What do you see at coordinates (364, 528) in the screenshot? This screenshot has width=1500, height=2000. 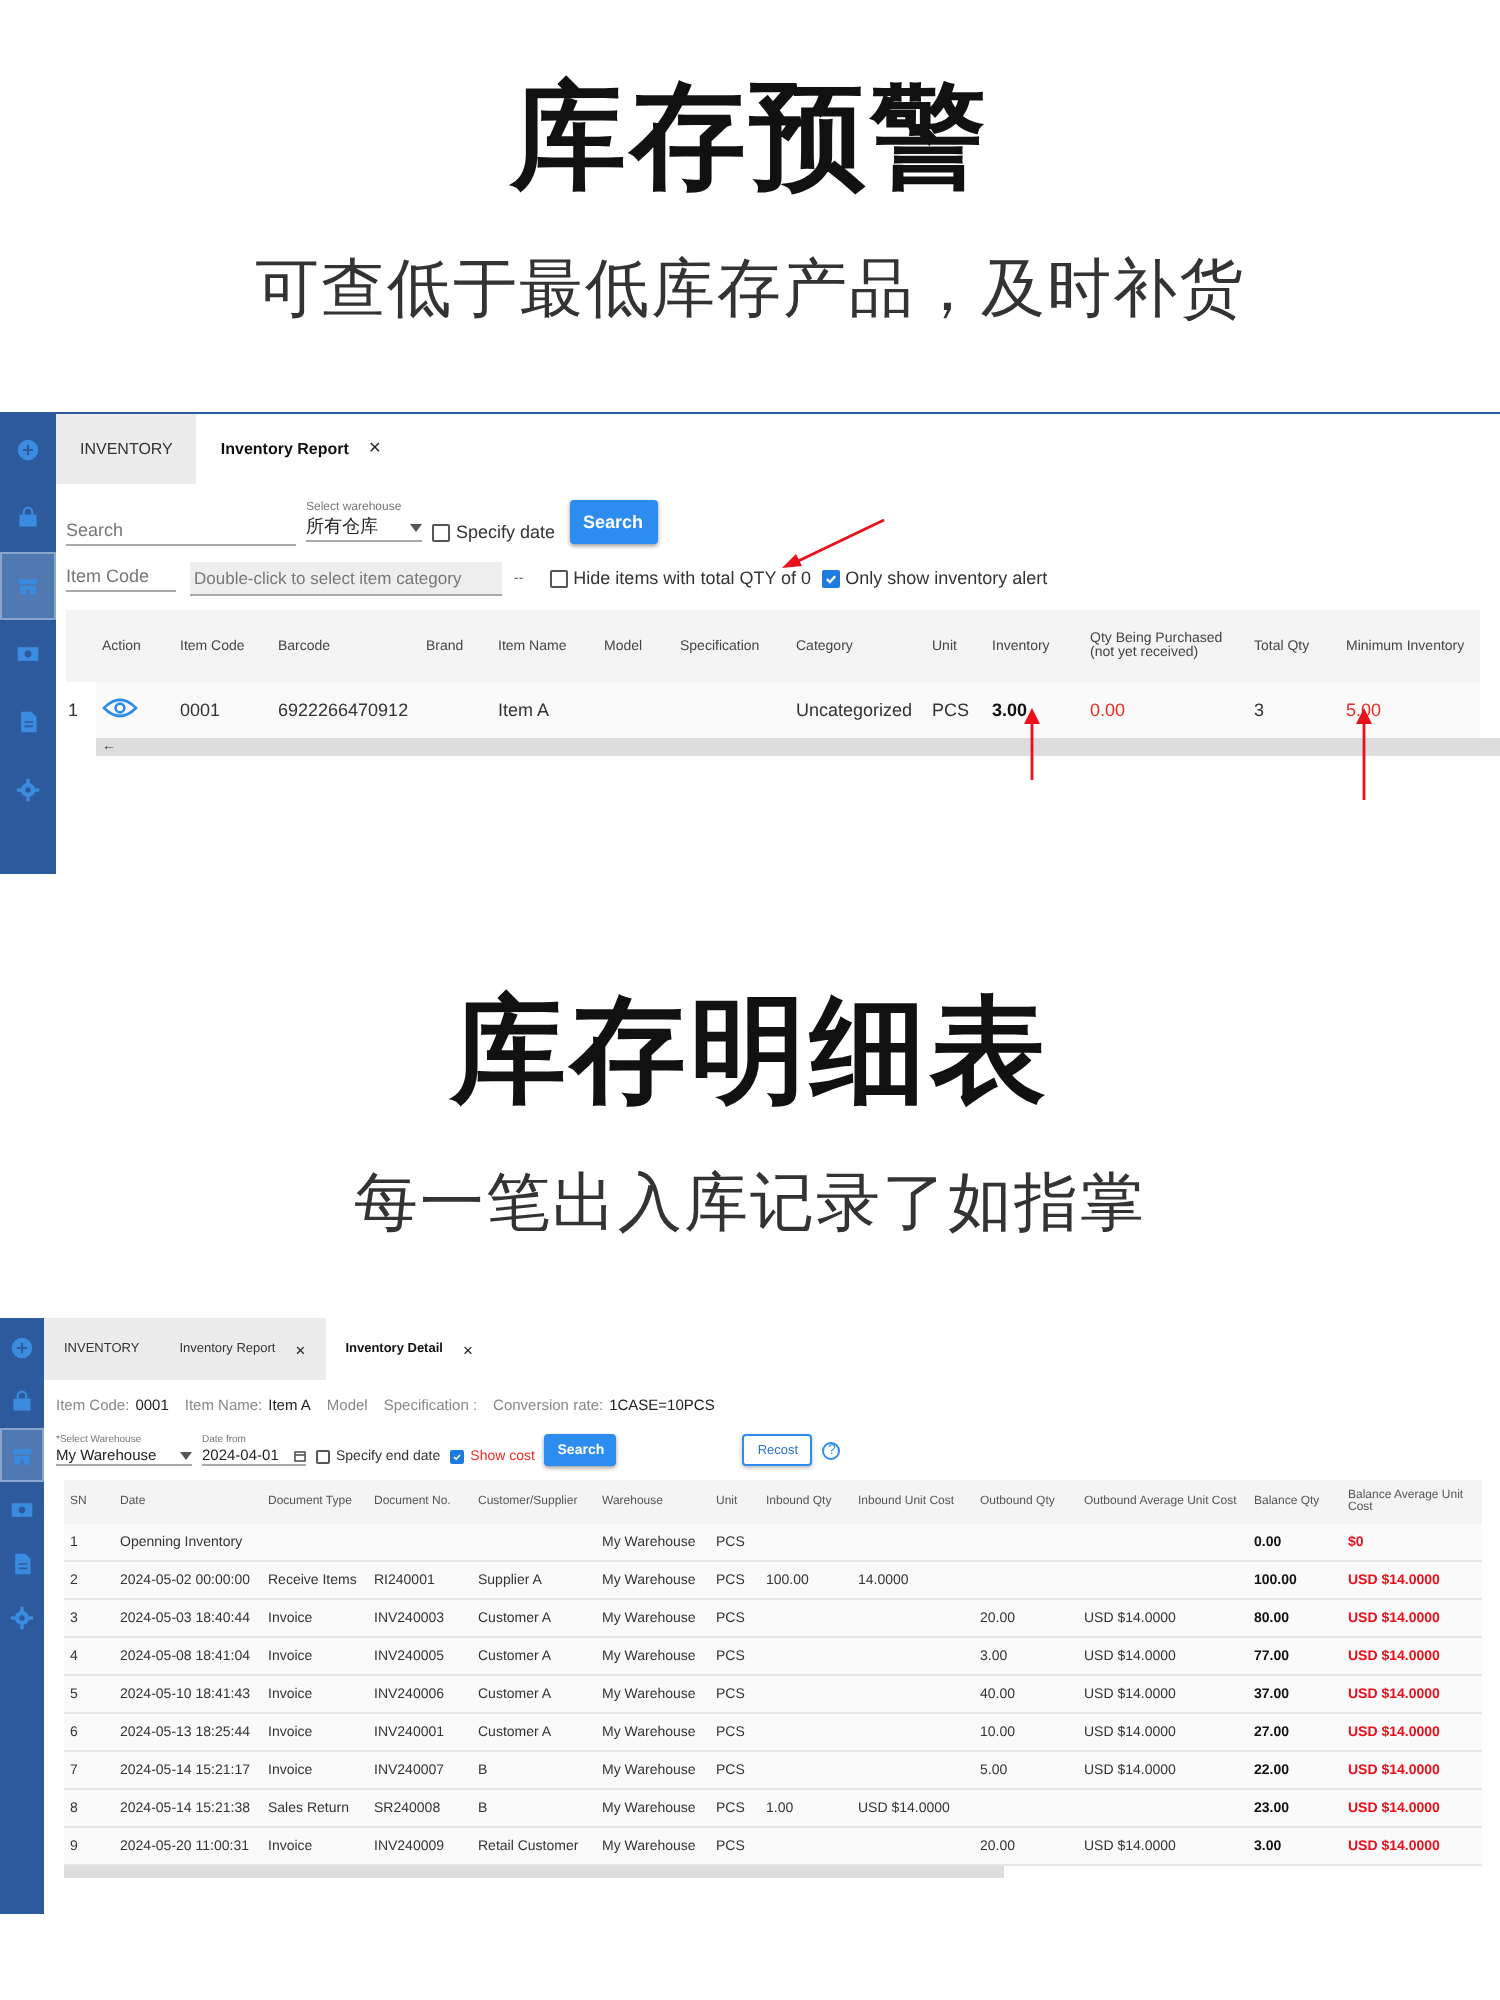 I see `warehouse-select: 所有仓库` at bounding box center [364, 528].